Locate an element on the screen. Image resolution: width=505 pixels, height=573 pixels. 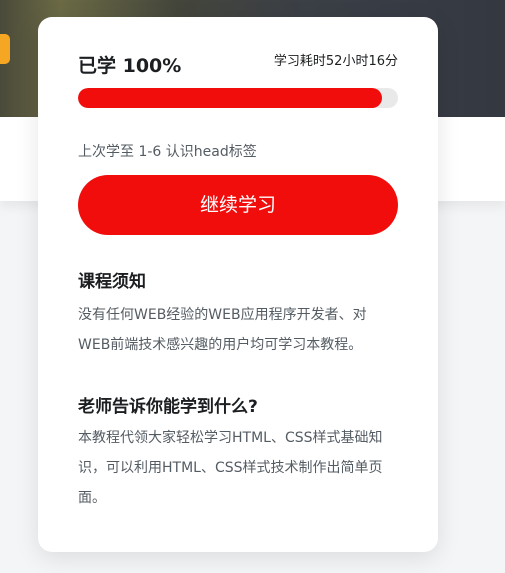
time-spent: 学习耗时52小时16分 is located at coordinates (335, 61).